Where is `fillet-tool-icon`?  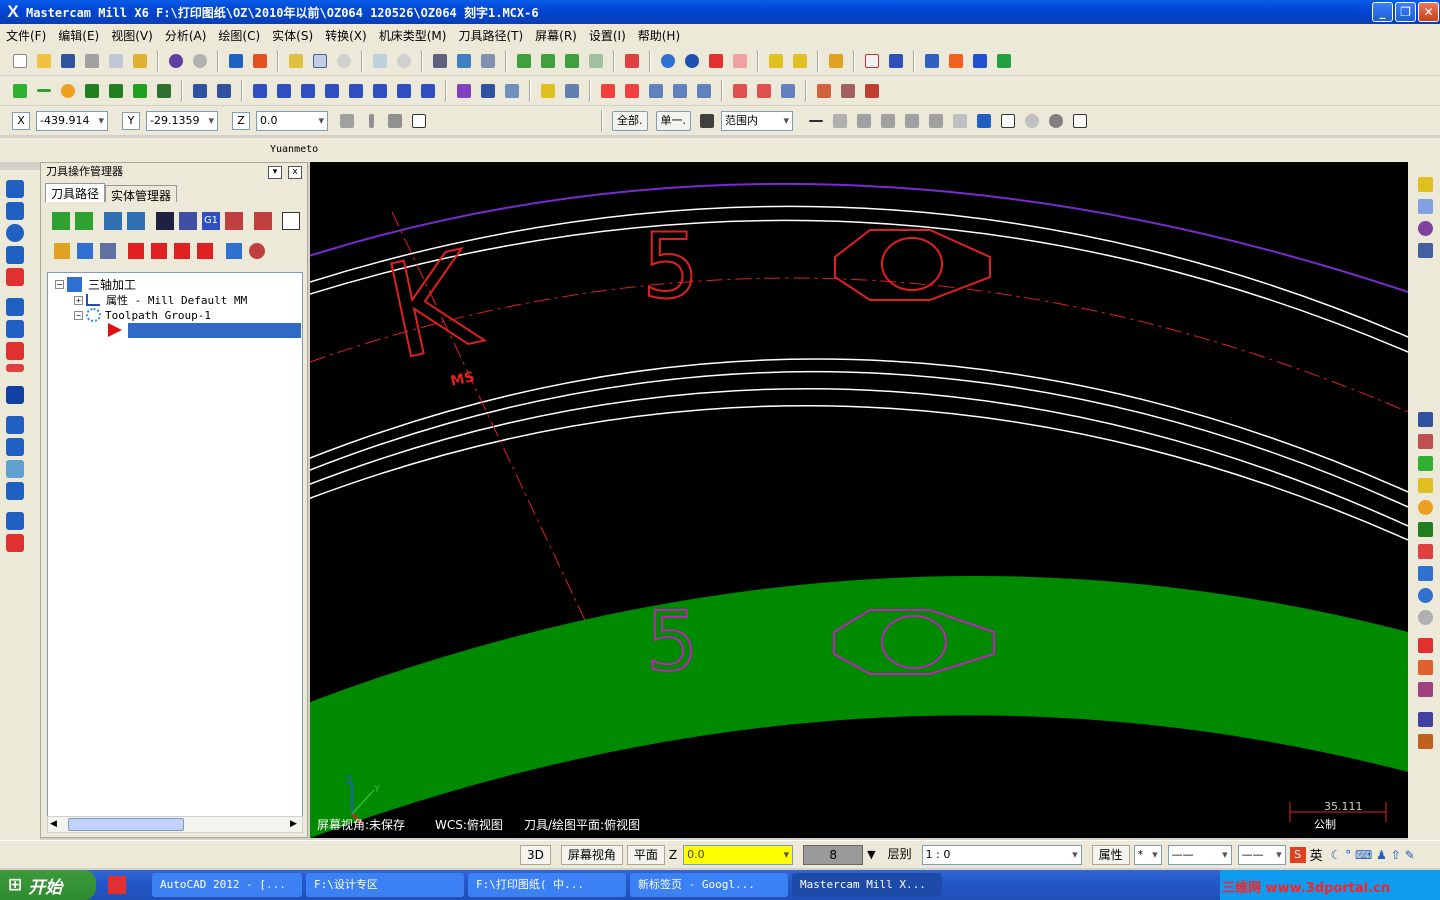 fillet-tool-icon is located at coordinates (1425, 529).